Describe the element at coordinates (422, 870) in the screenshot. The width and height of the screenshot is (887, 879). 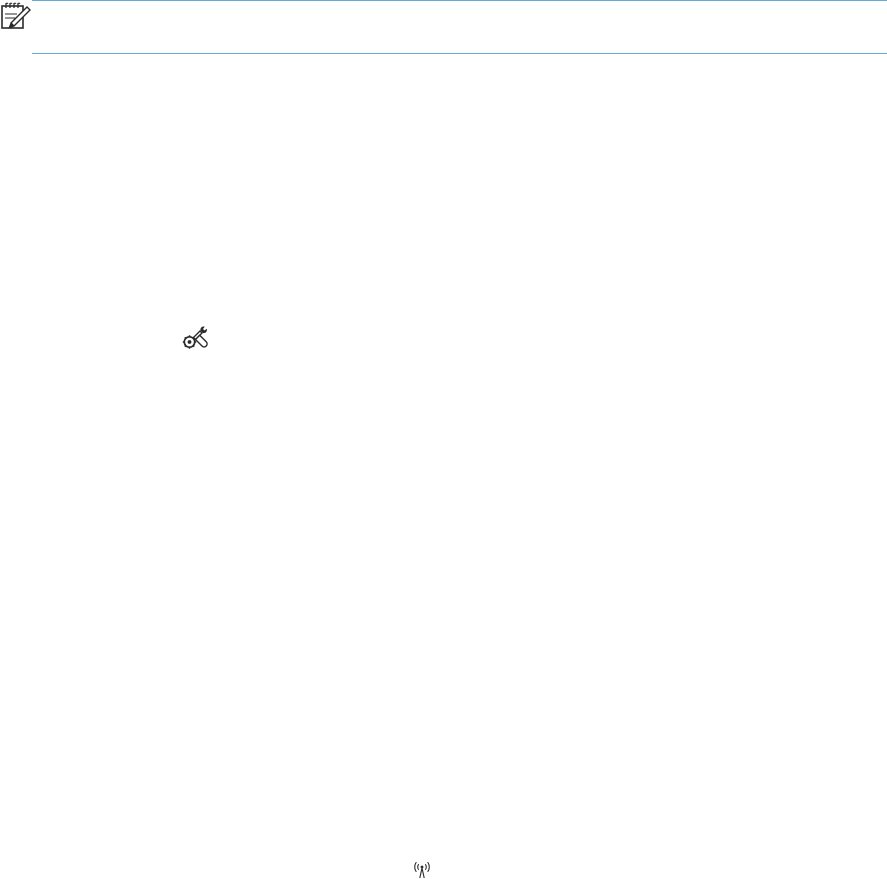
I see `wireless-antenna-icon` at that location.